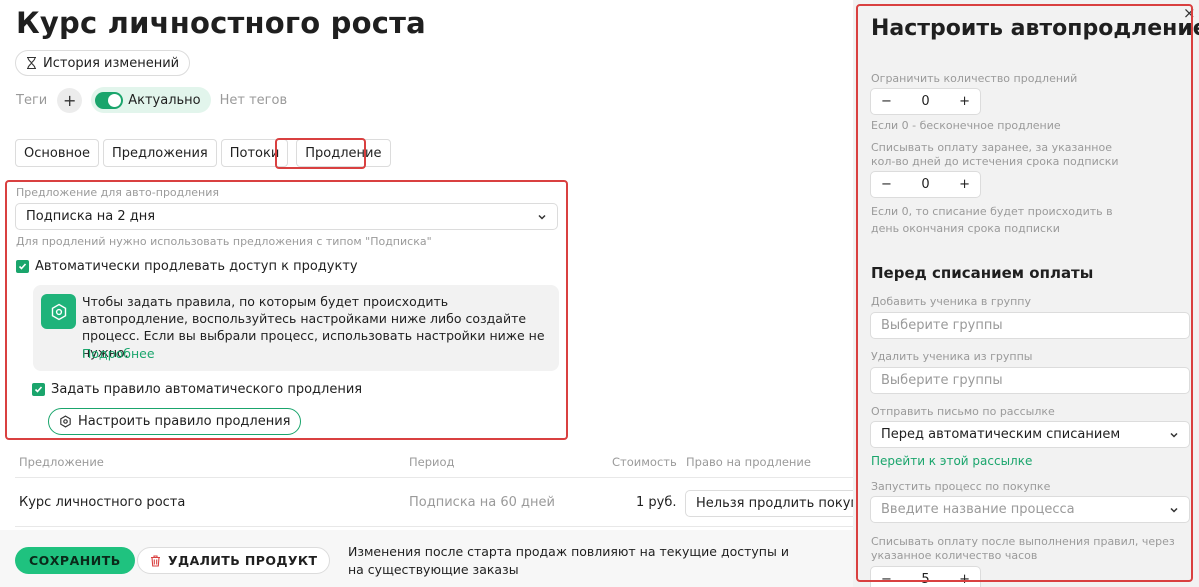 The image size is (1199, 587). Describe the element at coordinates (164, 100) in the screenshot. I see `status-label: Актуально` at that location.